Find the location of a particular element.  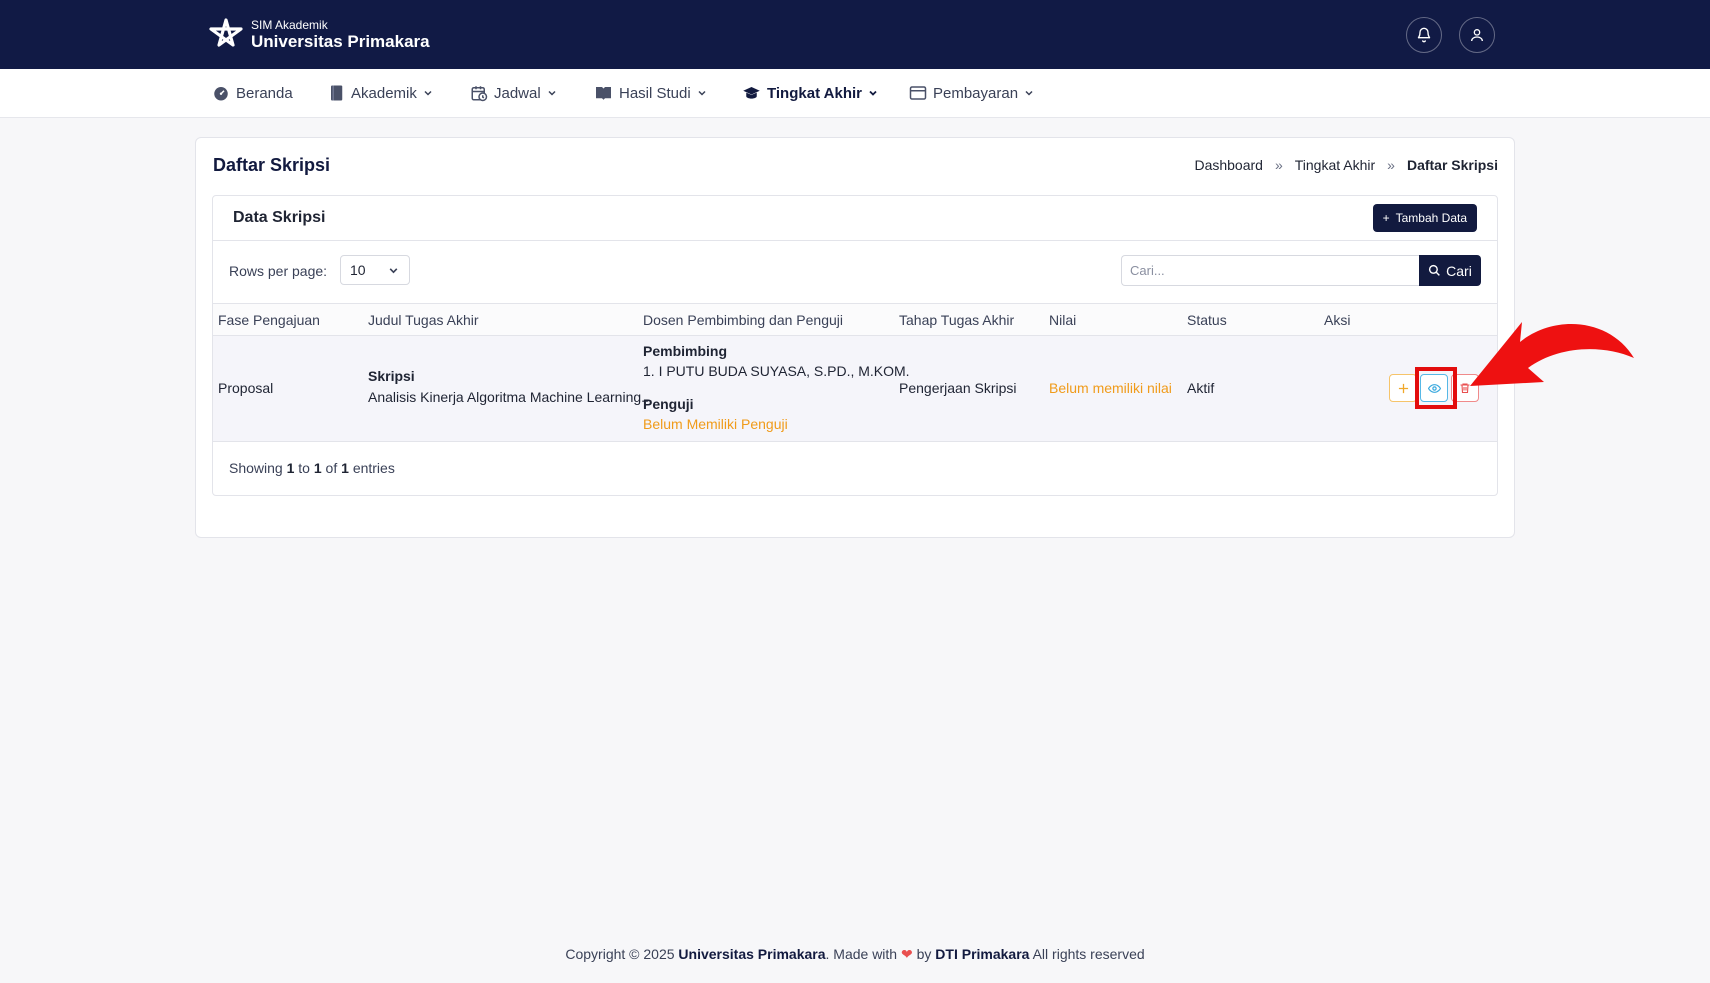

add-action-button is located at coordinates (1403, 388).